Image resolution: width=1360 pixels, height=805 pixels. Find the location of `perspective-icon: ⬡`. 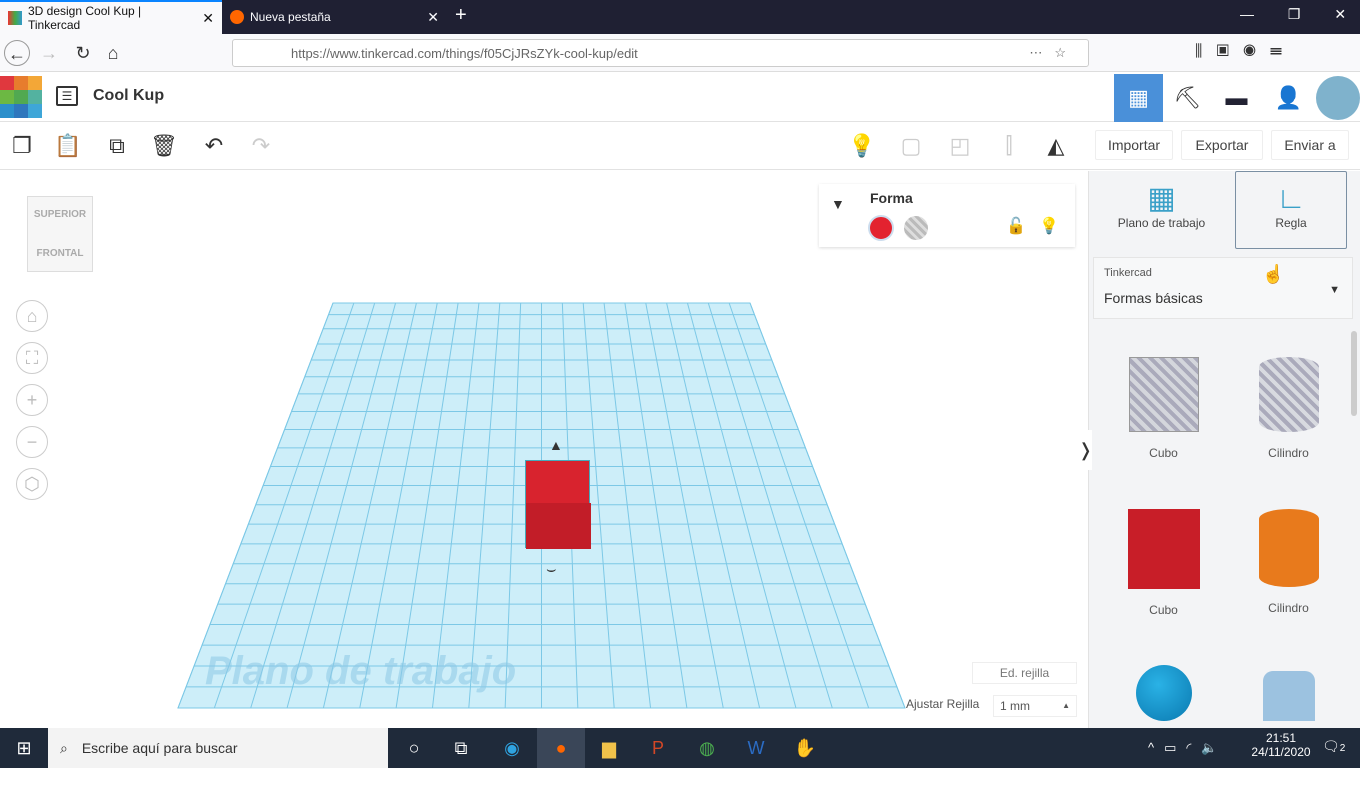

perspective-icon: ⬡ is located at coordinates (32, 484).